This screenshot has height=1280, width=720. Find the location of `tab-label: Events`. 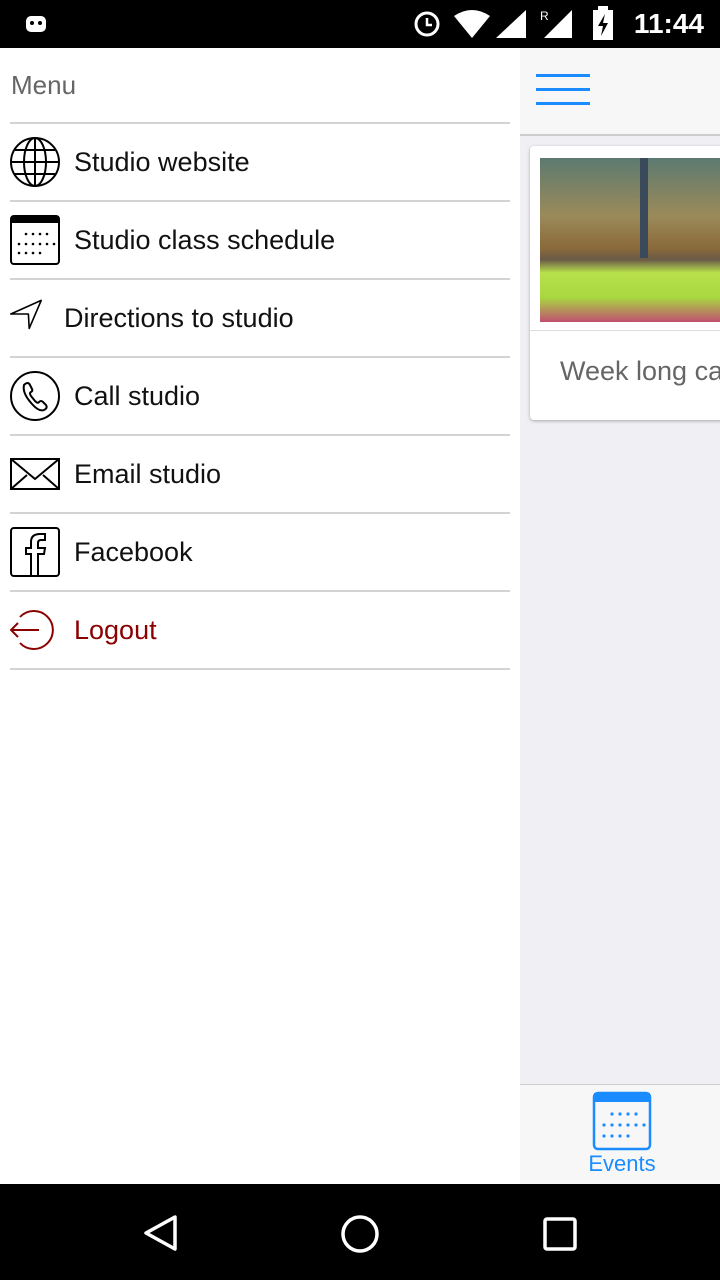

tab-label: Events is located at coordinates (622, 1163).